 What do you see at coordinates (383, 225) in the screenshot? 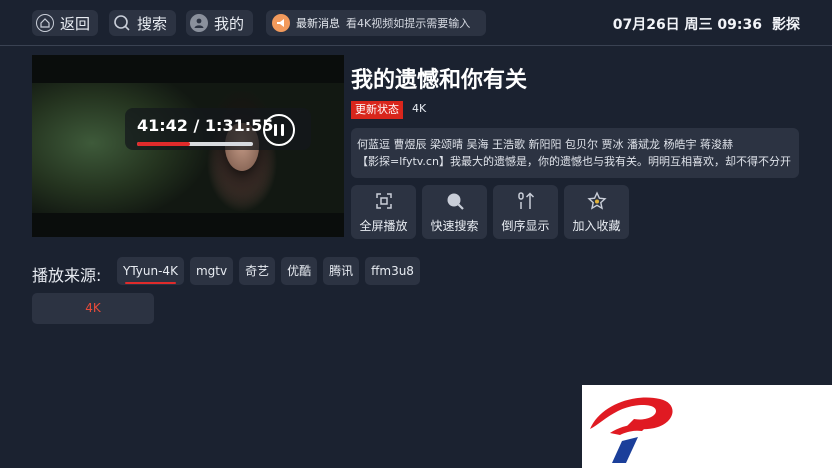
I see `fullscreen-label: 全屏播放` at bounding box center [383, 225].